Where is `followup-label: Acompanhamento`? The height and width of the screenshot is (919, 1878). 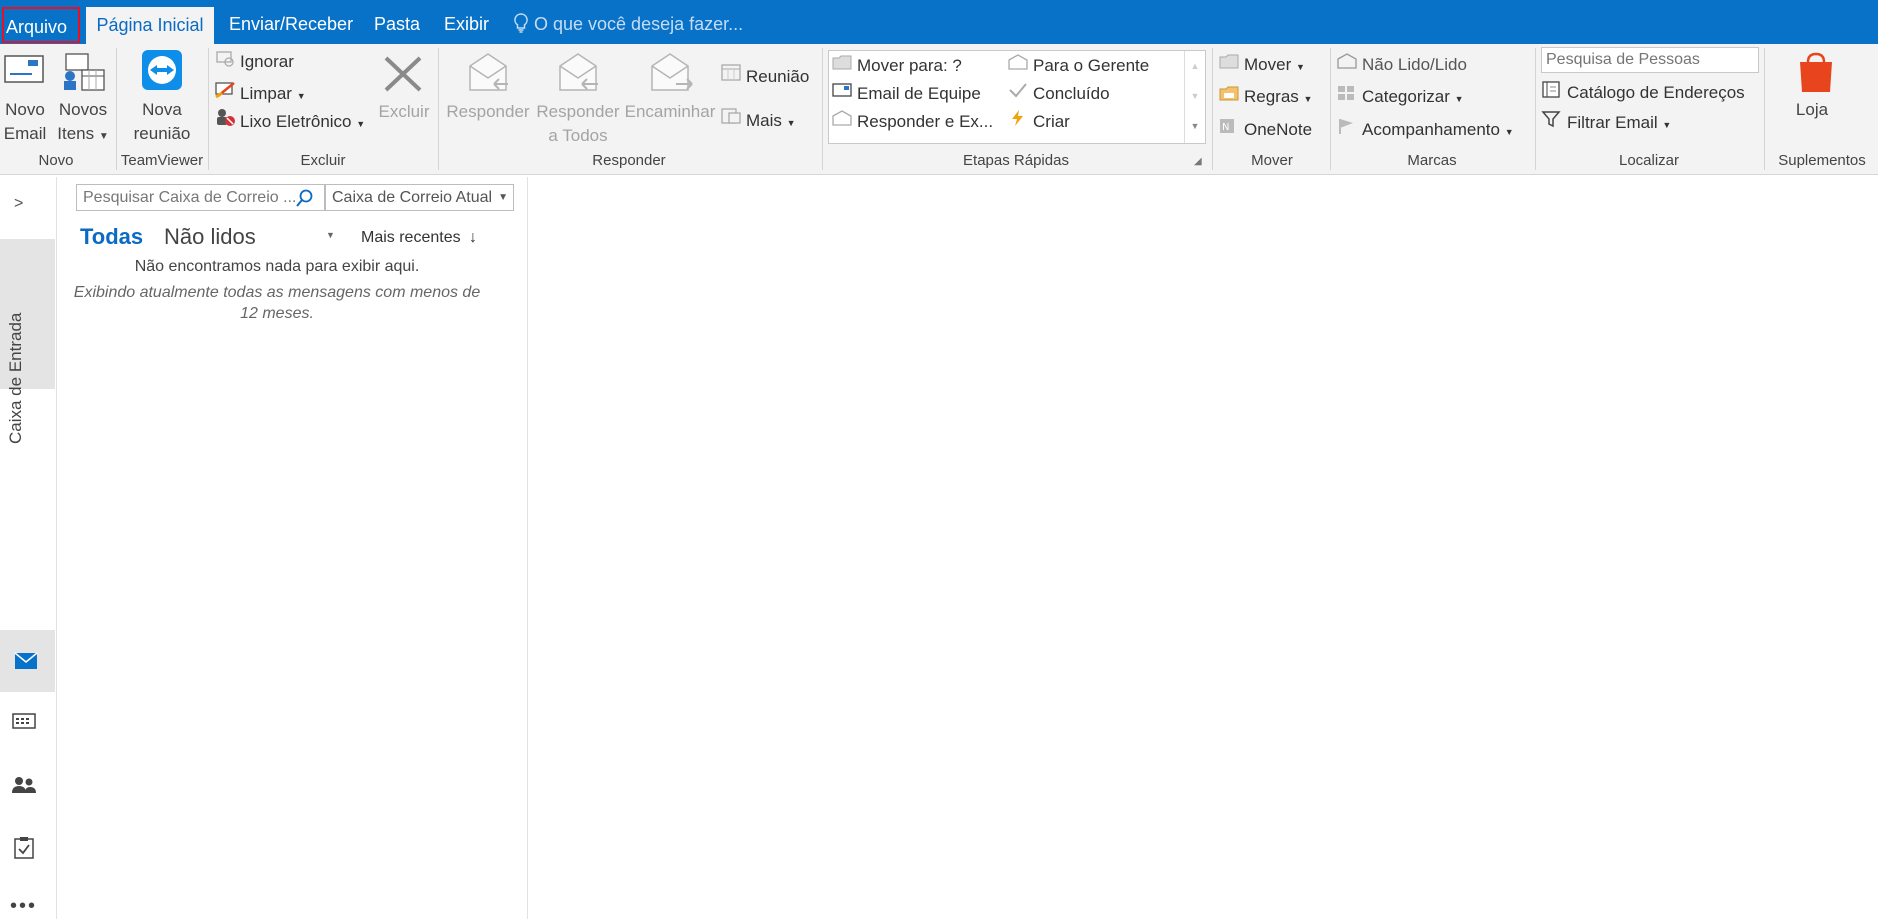 followup-label: Acompanhamento is located at coordinates (1431, 129).